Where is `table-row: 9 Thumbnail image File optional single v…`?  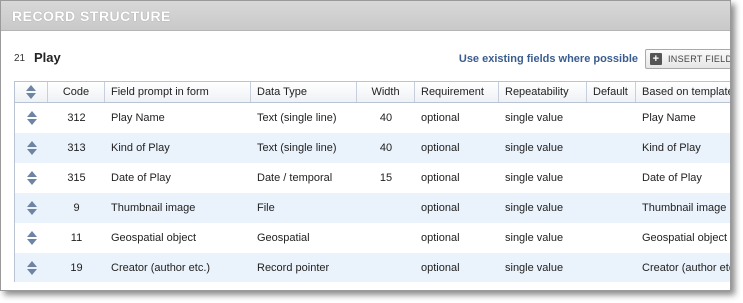
table-row: 9 Thumbnail image File optional single v… is located at coordinates (372, 208).